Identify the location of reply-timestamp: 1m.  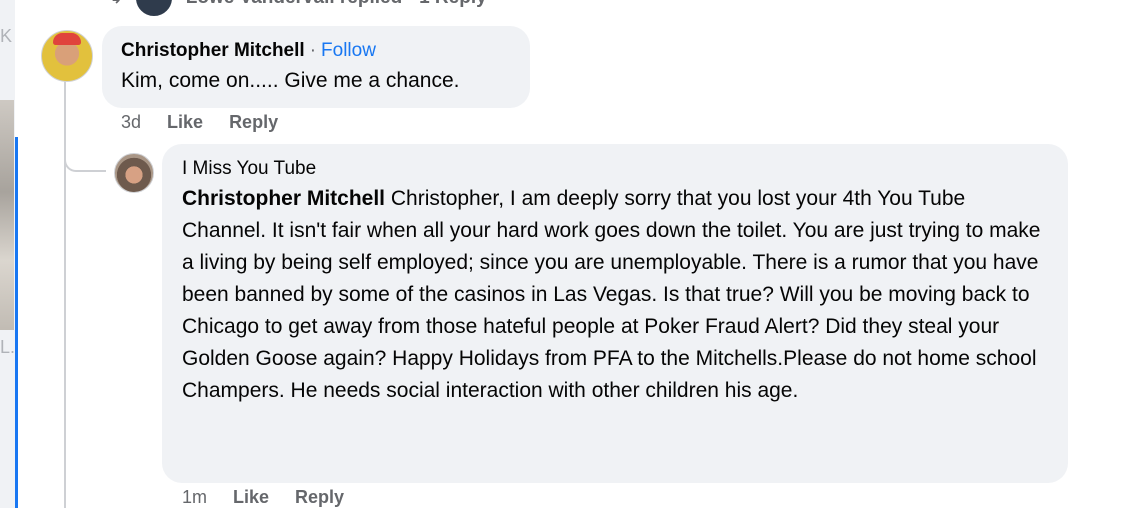
(194, 497).